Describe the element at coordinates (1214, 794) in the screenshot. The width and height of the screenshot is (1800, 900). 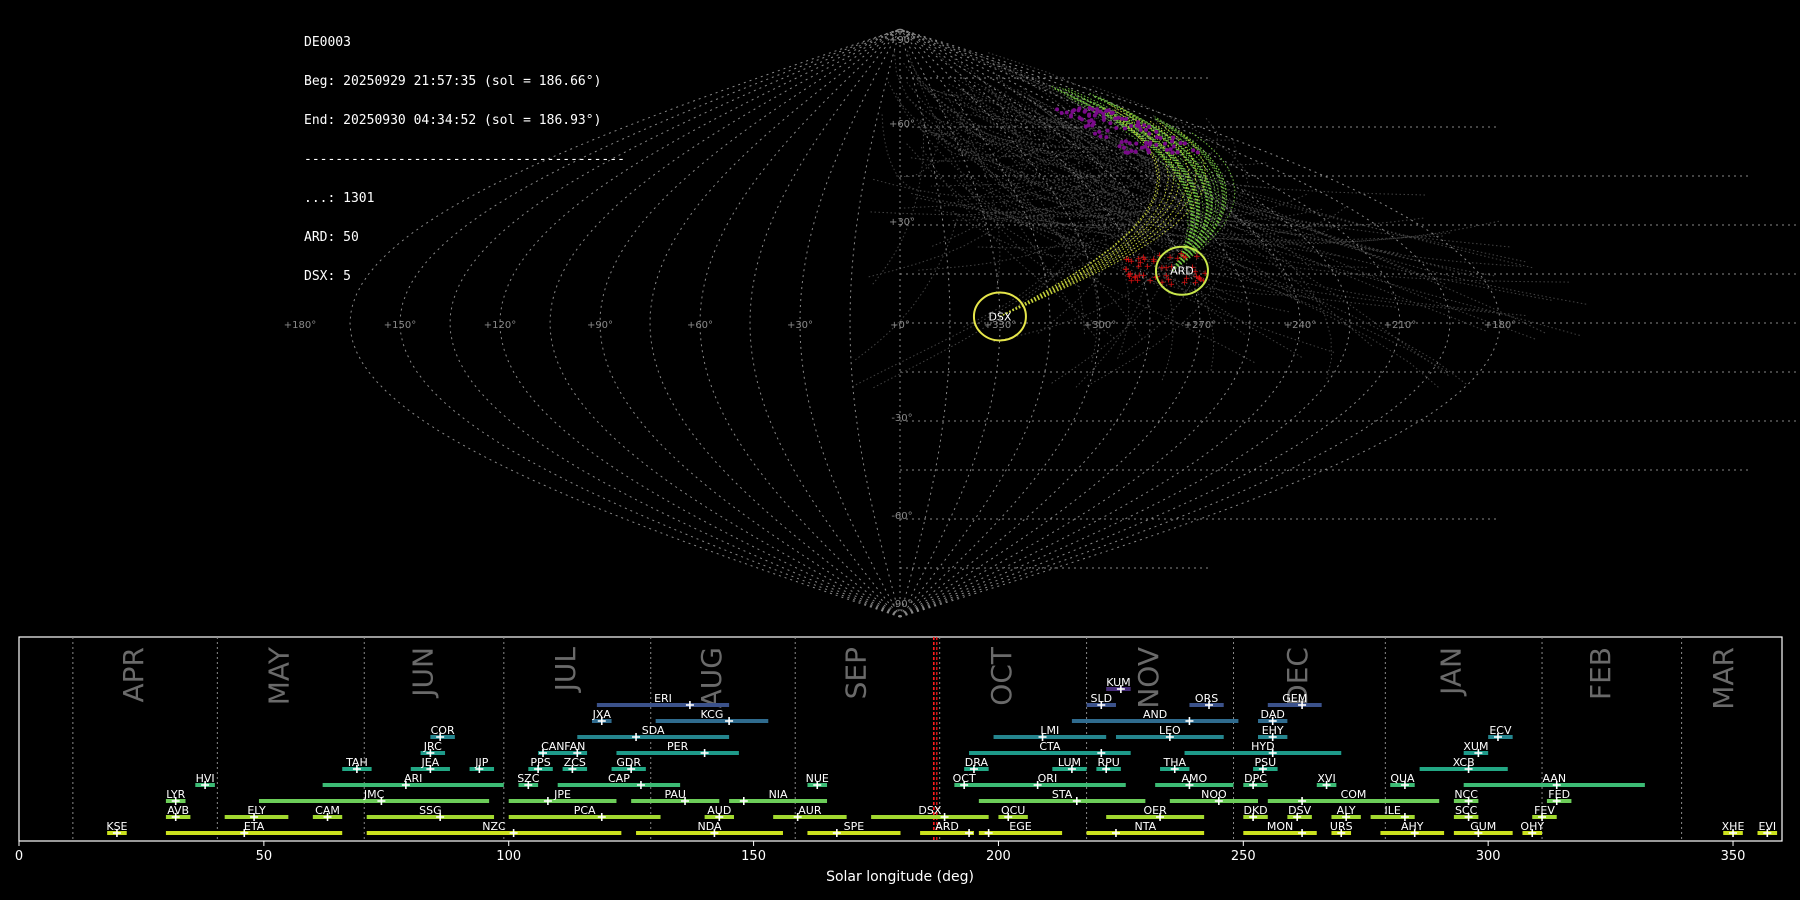
I see `shower-label: NOO` at that location.